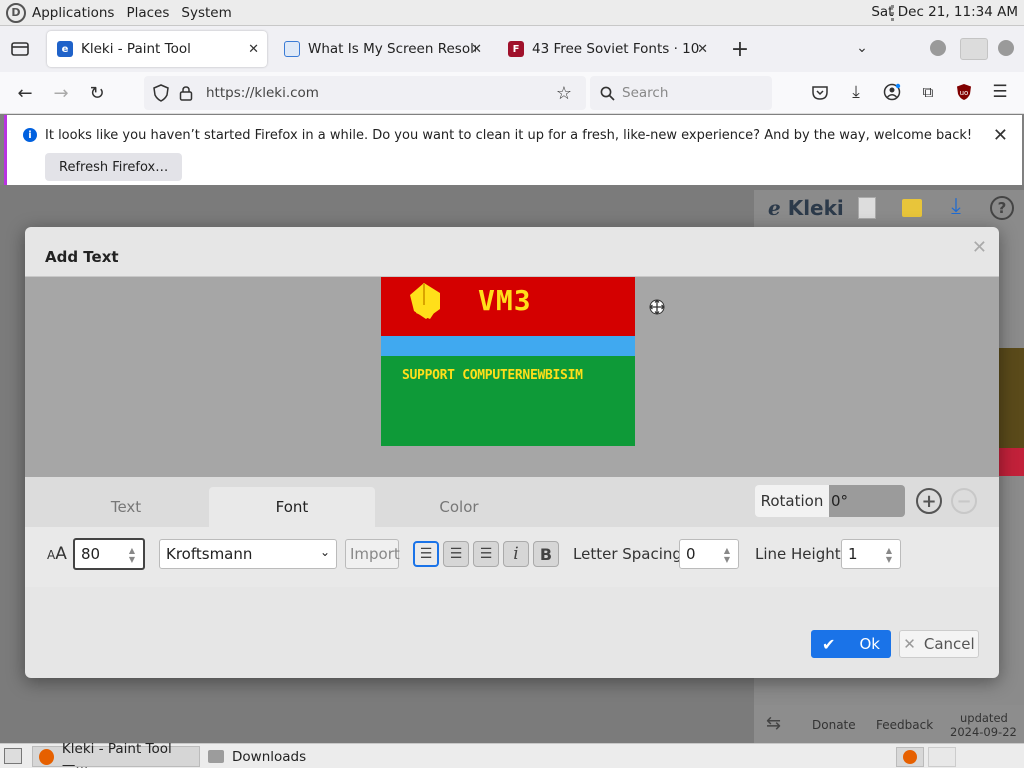 Image resolution: width=1024 pixels, height=768 pixels. I want to click on align-center-icon: ☰, so click(456, 554).